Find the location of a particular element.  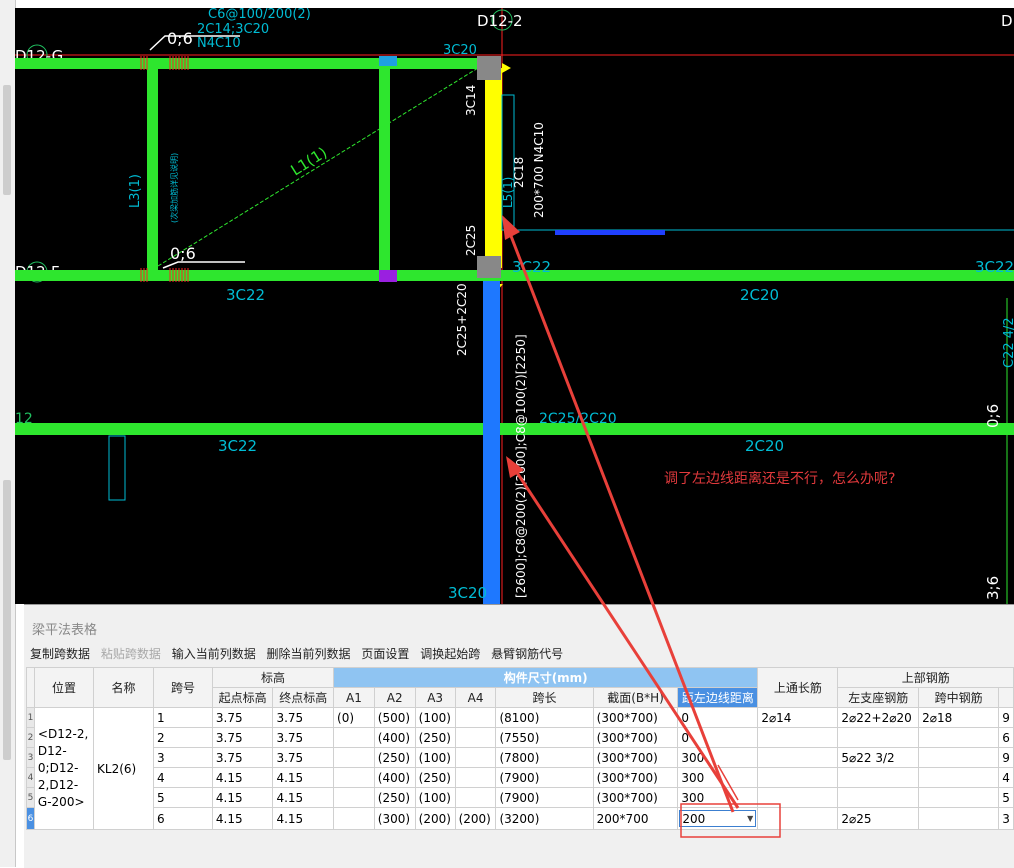

delete-column-button: 删除当前列数据 is located at coordinates (309, 654).